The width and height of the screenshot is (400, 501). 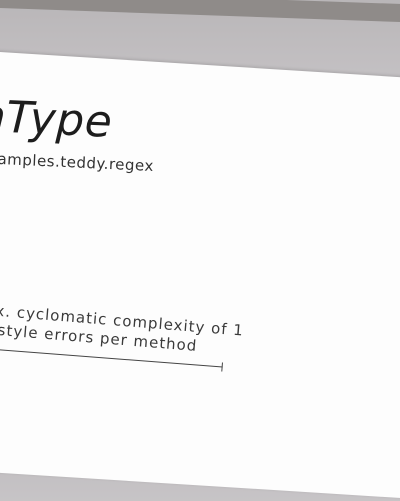 What do you see at coordinates (77, 162) in the screenshot?
I see `package-name: samples.teddy.regex` at bounding box center [77, 162].